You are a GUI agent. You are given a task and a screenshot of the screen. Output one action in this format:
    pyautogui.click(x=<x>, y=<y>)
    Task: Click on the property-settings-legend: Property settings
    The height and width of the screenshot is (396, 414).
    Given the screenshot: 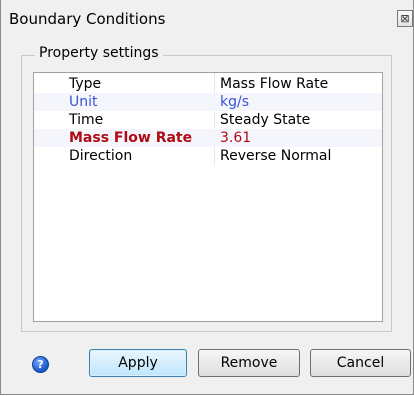 What is the action you would take?
    pyautogui.click(x=99, y=53)
    